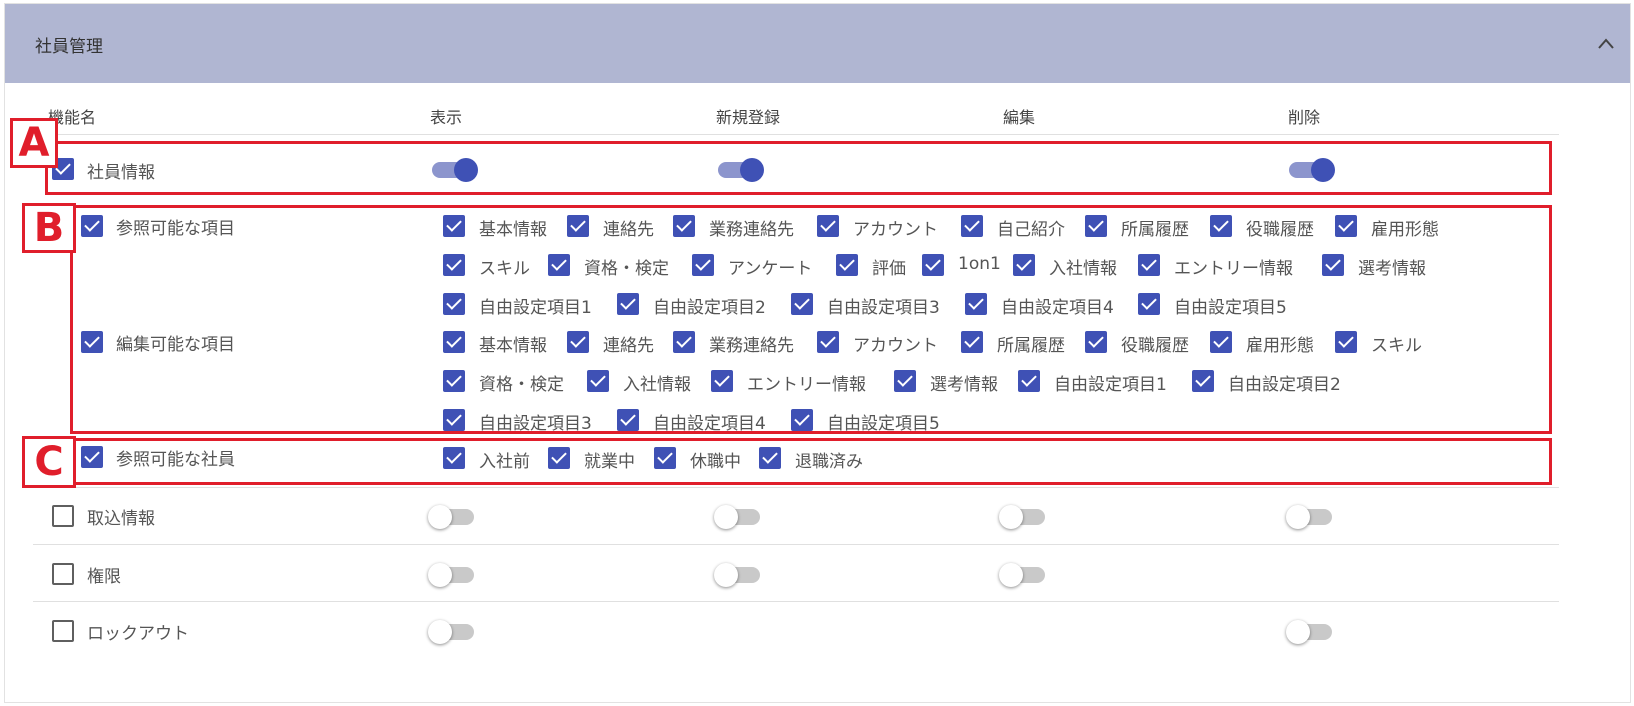 The height and width of the screenshot is (706, 1634). What do you see at coordinates (138, 634) in the screenshot?
I see `lockout-label: ロックアウト` at bounding box center [138, 634].